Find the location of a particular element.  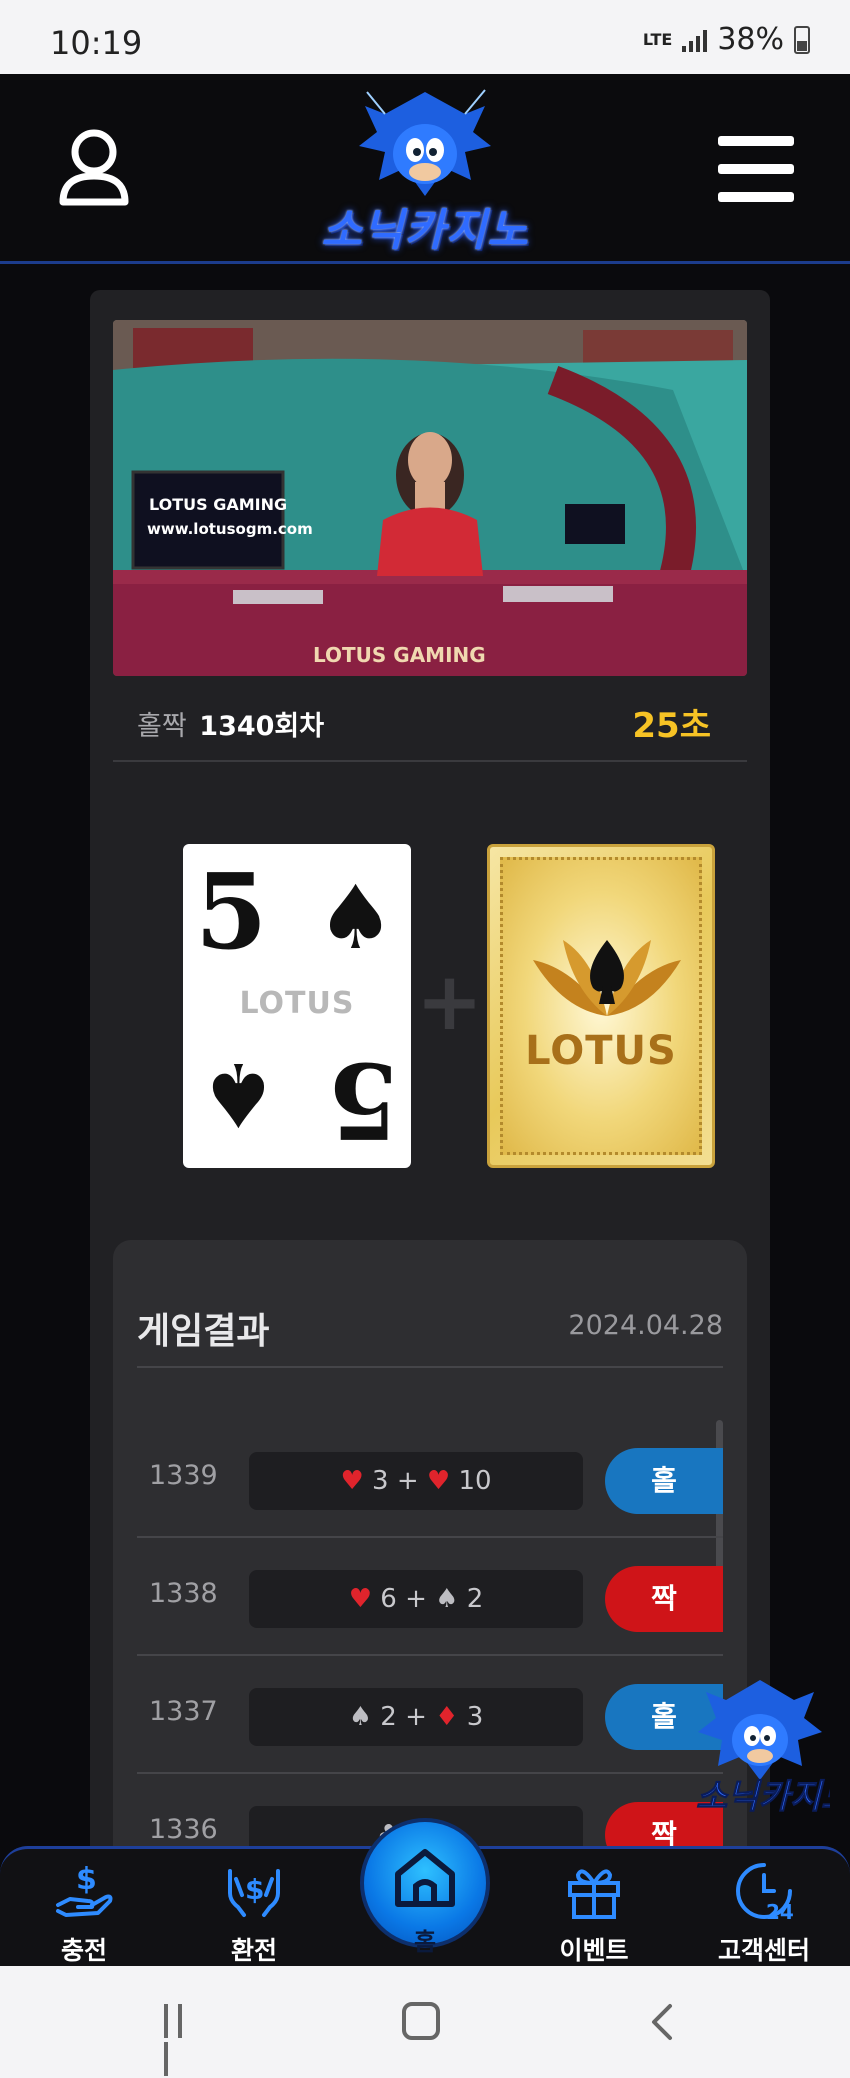

brand-name: 소닉카지노 is located at coordinates (425, 230).